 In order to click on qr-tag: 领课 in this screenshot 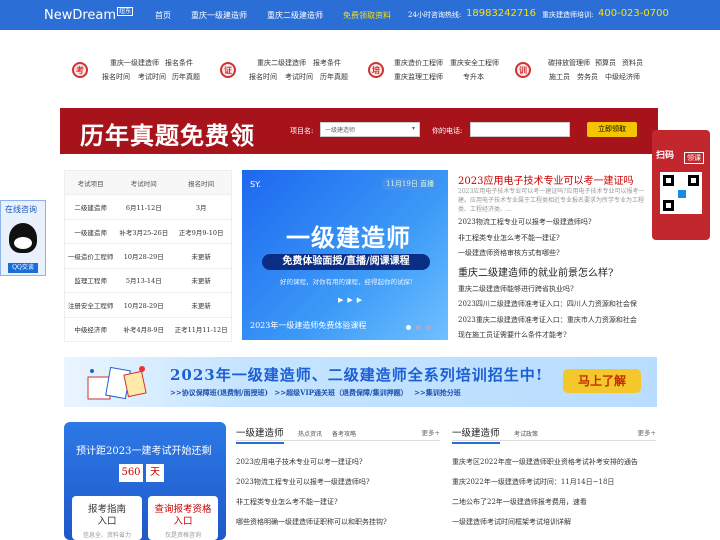, I will do `click(694, 158)`.